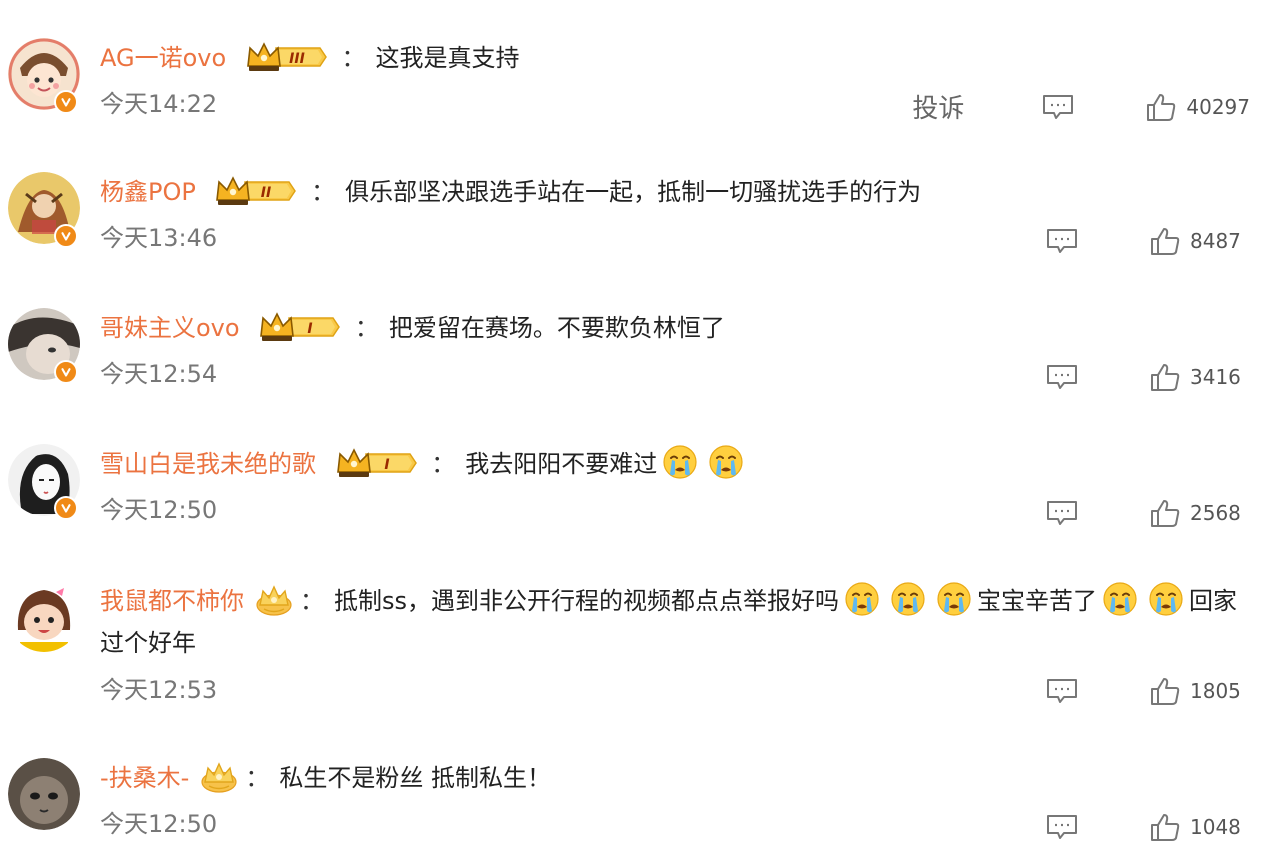 The width and height of the screenshot is (1282, 856). What do you see at coordinates (208, 464) in the screenshot?
I see `username: 雪山白是我未绝的歌` at bounding box center [208, 464].